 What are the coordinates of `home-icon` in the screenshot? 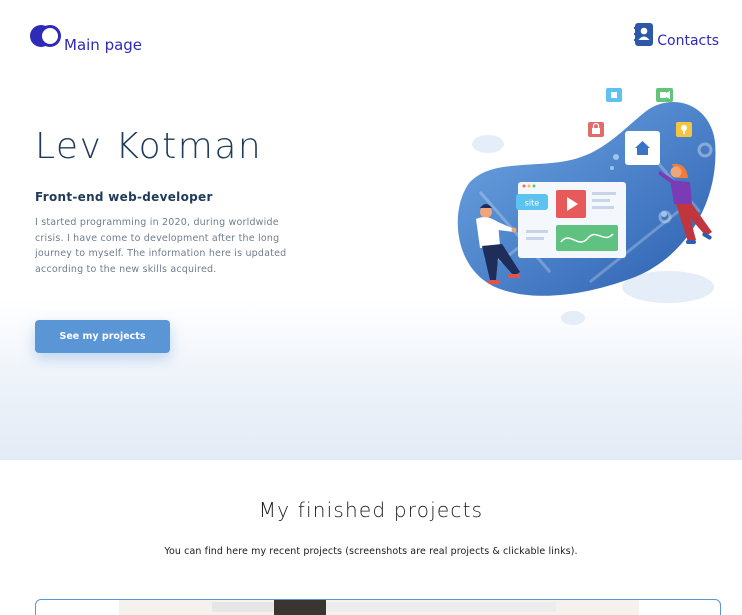 It's located at (642, 148).